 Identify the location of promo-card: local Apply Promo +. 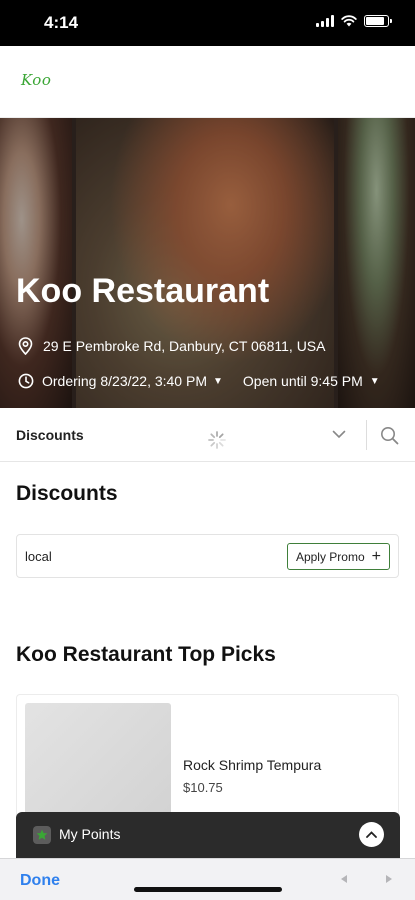
(207, 556).